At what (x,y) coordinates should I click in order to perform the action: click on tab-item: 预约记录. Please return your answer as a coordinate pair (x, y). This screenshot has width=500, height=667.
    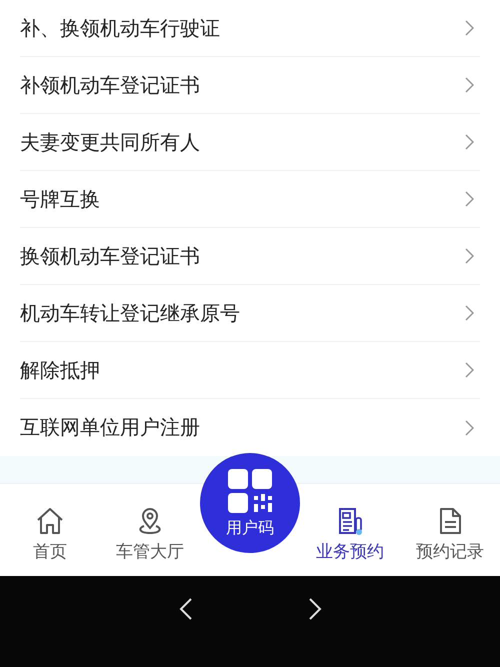
    Looking at the image, I should click on (450, 530).